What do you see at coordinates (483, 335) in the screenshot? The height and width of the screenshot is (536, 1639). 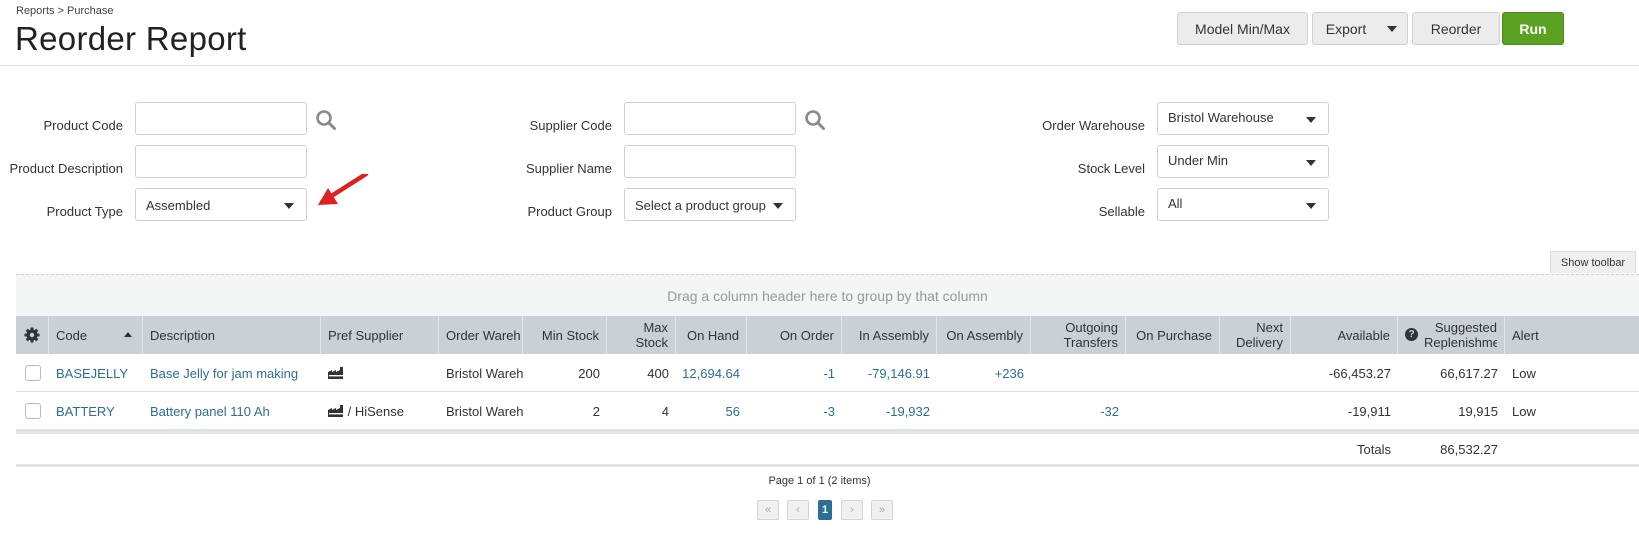 I see `column-header-order-warehouse-label: Order Wareh` at bounding box center [483, 335].